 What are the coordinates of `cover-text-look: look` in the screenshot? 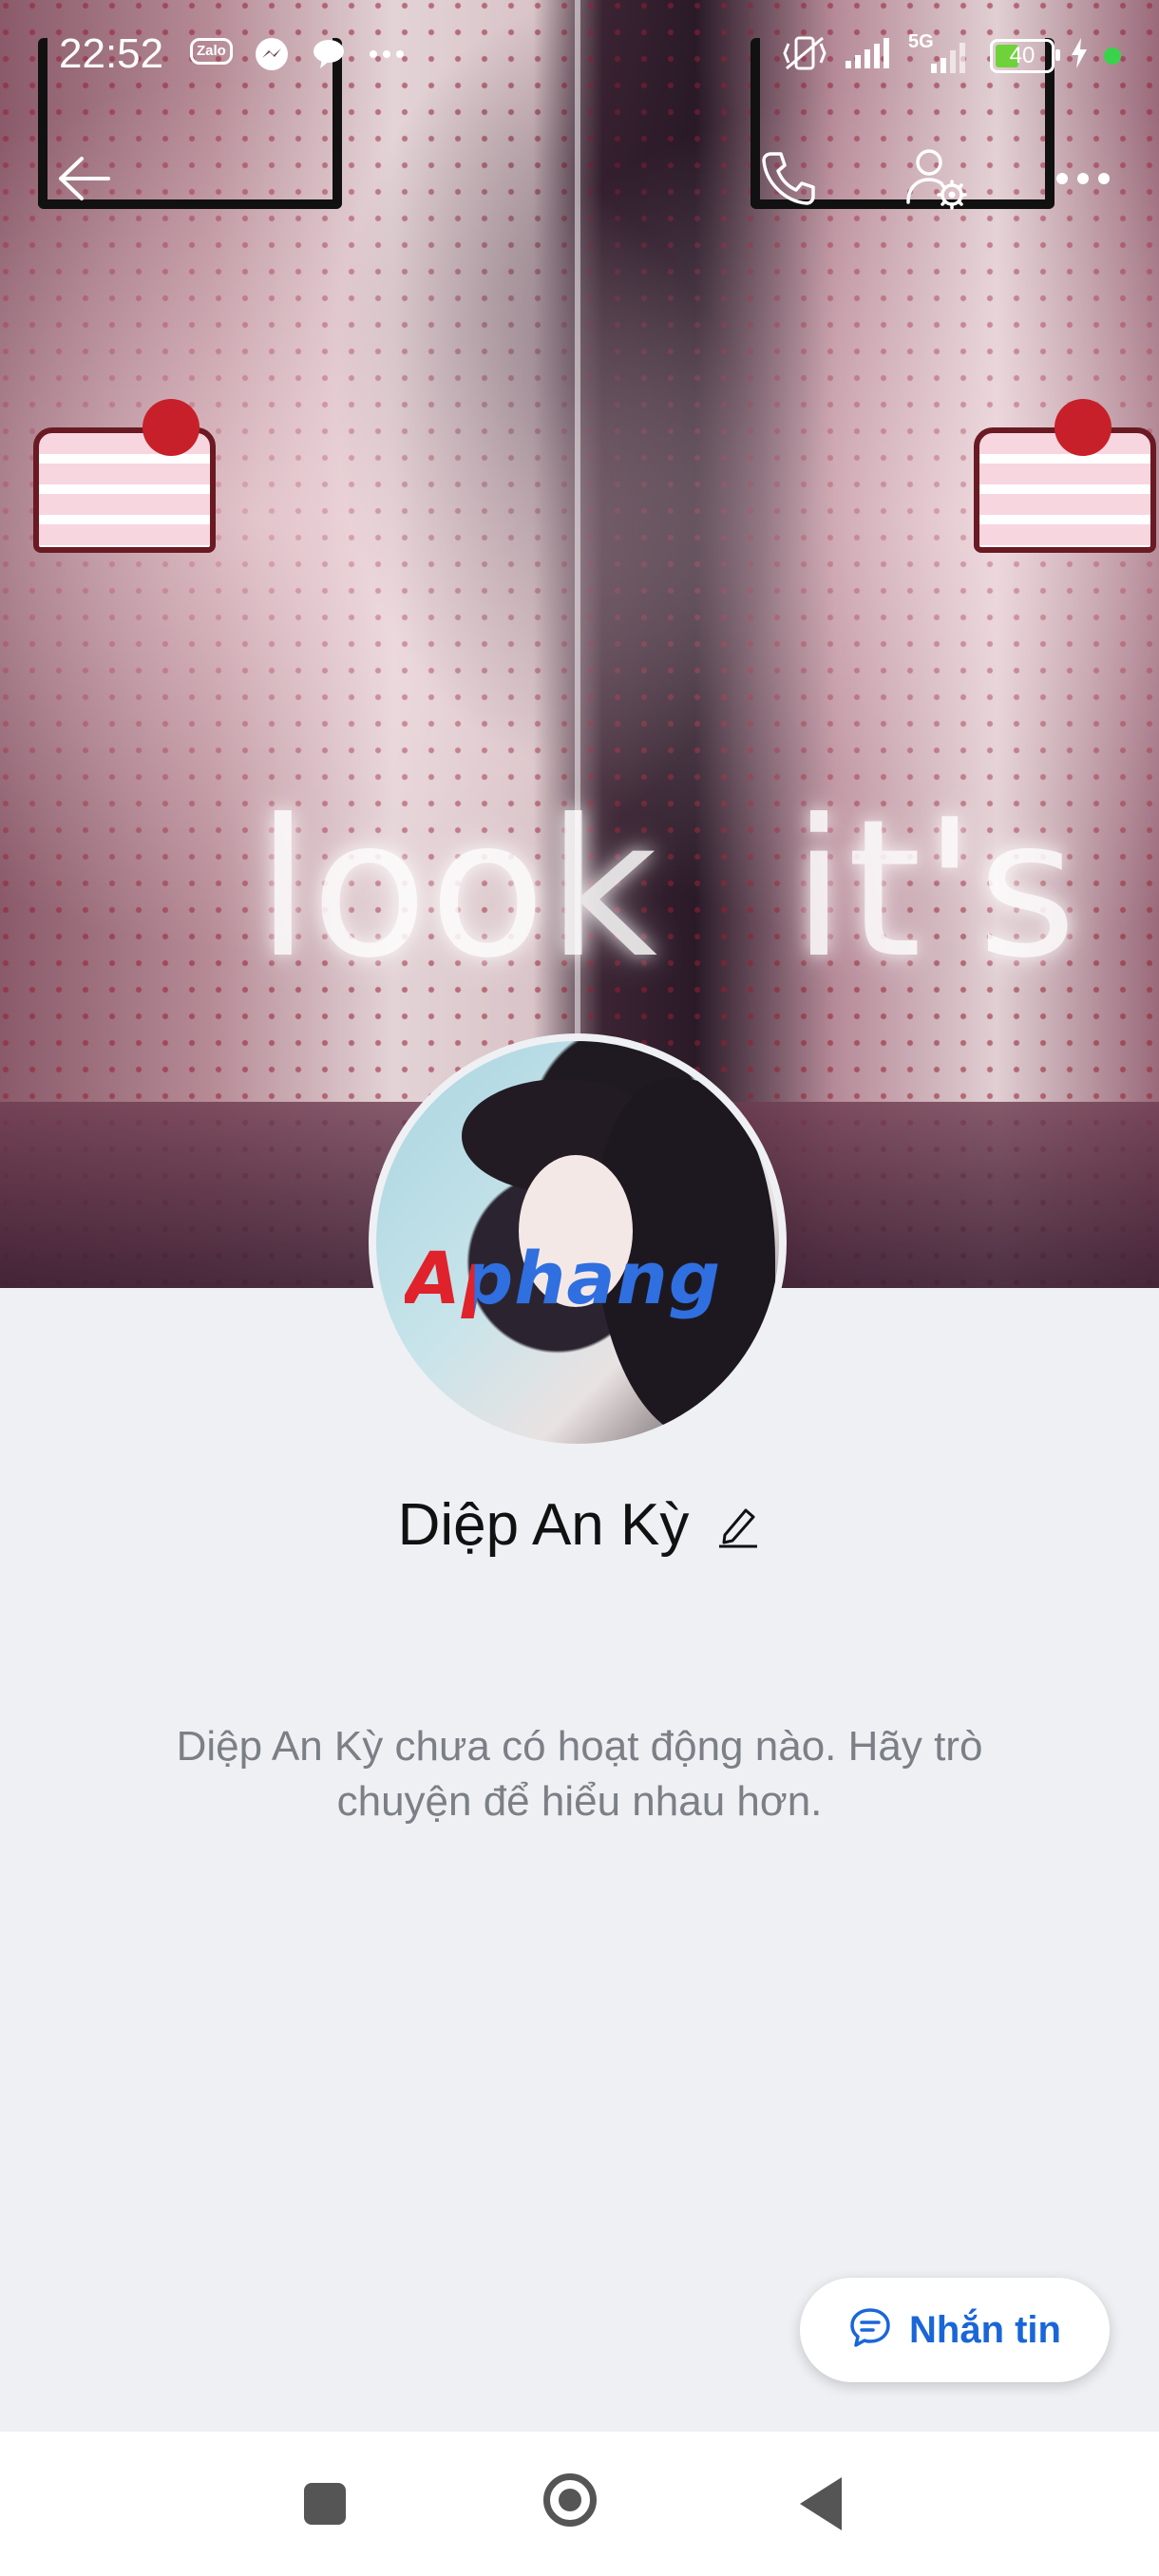 It's located at (458, 889).